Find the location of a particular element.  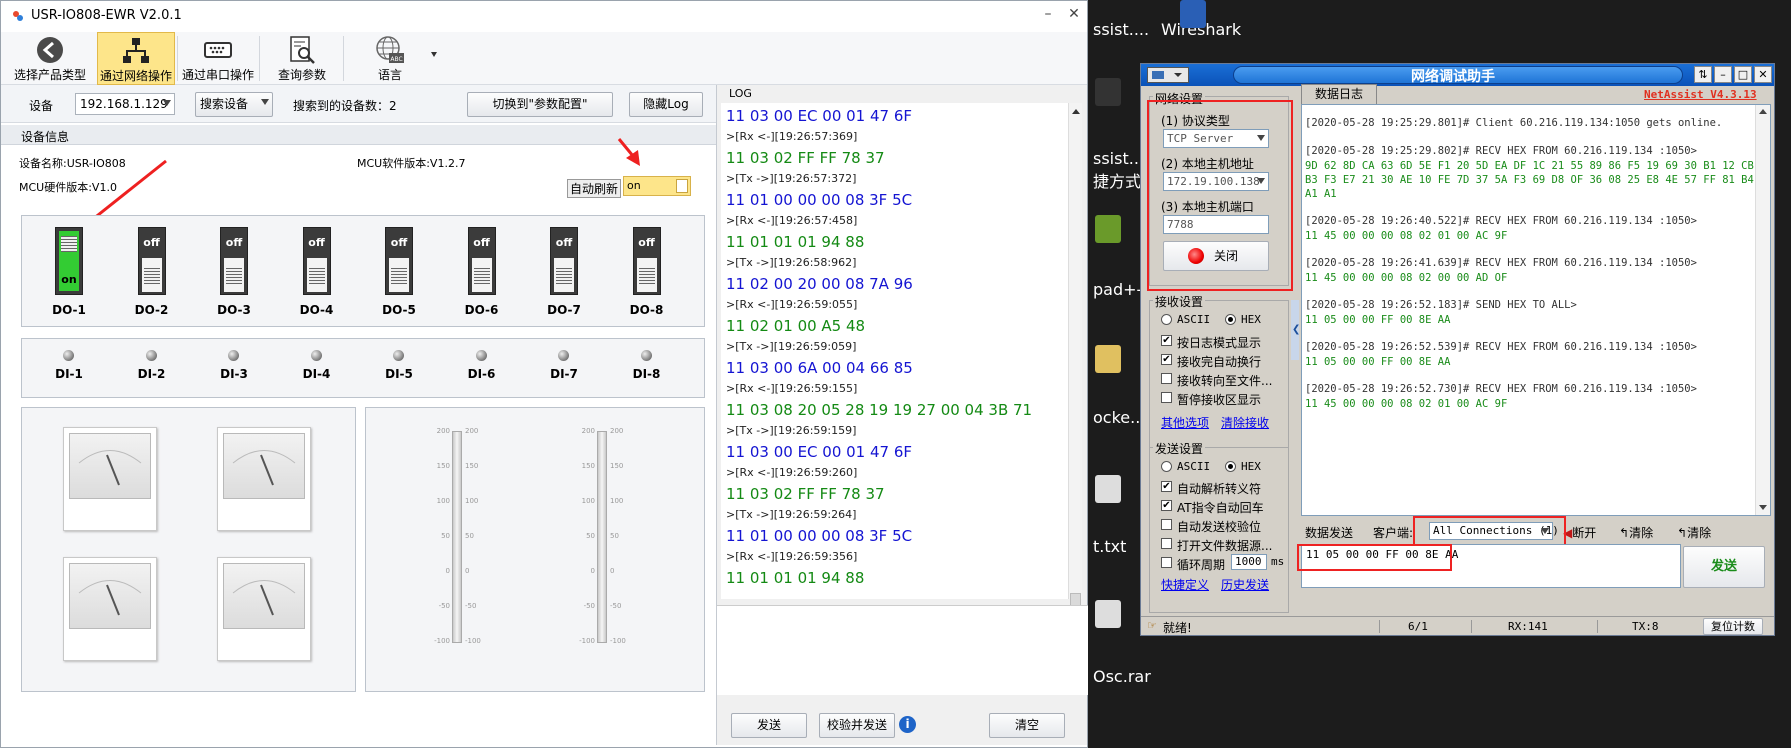

query-params-button: 查询参数 is located at coordinates (302, 58).